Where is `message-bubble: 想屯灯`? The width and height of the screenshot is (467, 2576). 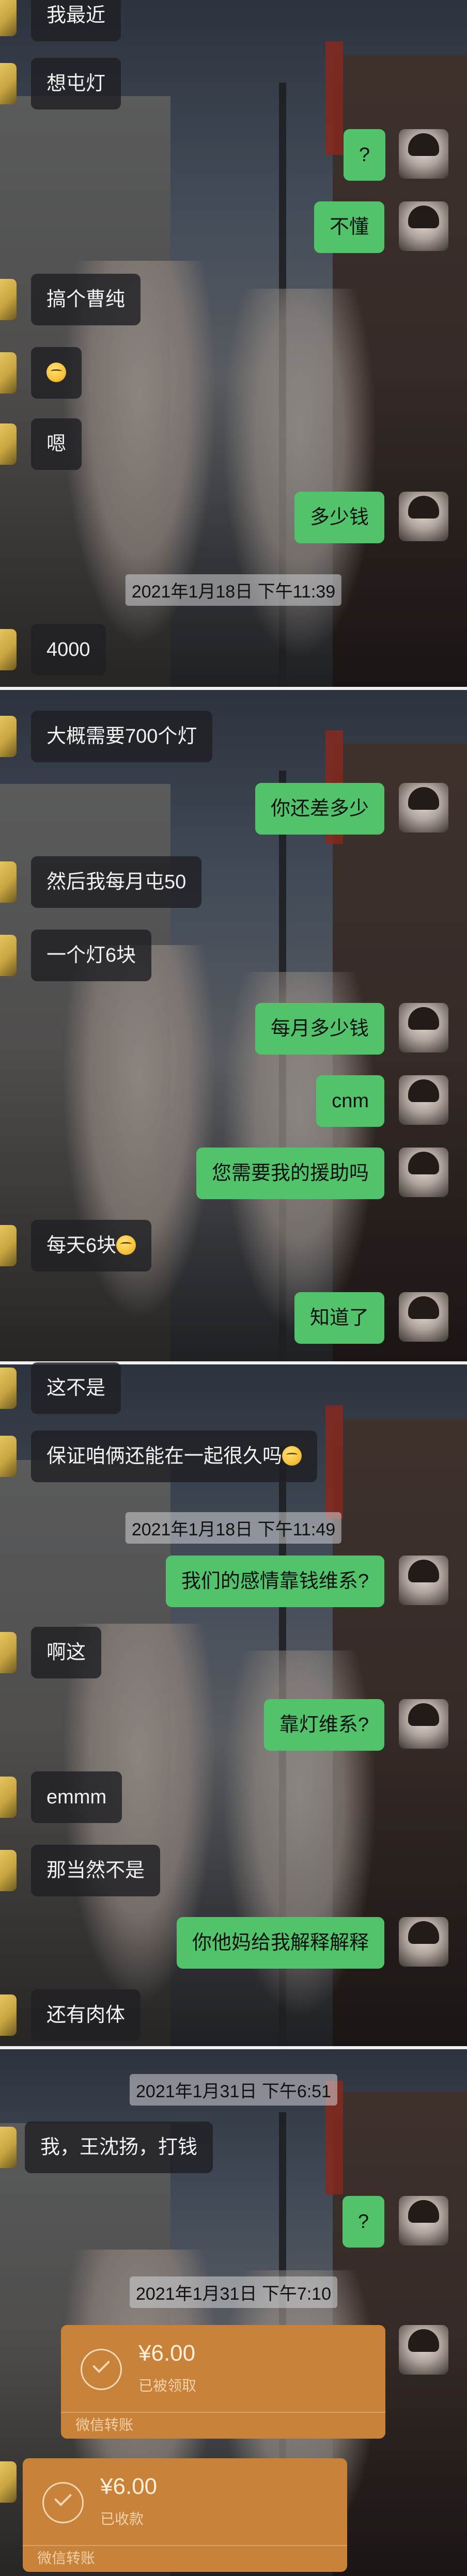 message-bubble: 想屯灯 is located at coordinates (76, 83).